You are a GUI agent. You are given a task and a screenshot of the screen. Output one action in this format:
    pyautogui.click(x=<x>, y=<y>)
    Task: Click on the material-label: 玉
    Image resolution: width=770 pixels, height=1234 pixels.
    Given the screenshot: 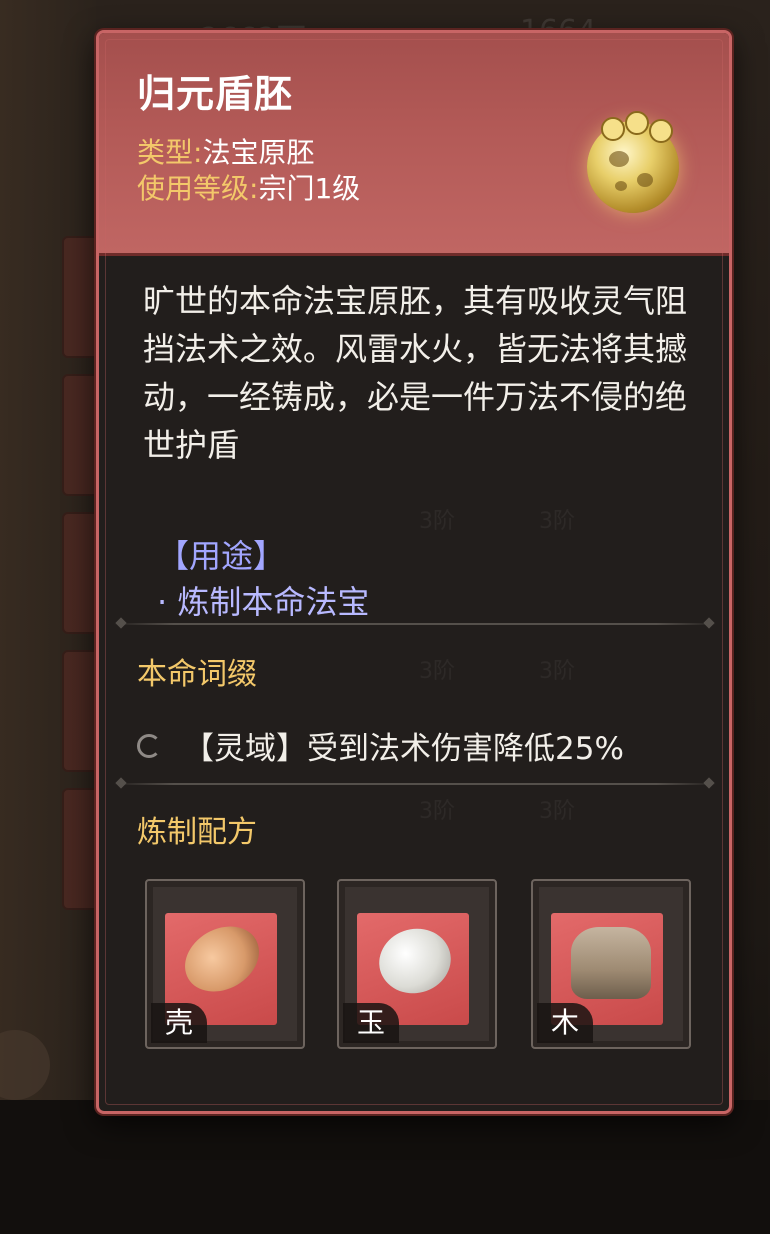 What is the action you would take?
    pyautogui.click(x=371, y=1023)
    